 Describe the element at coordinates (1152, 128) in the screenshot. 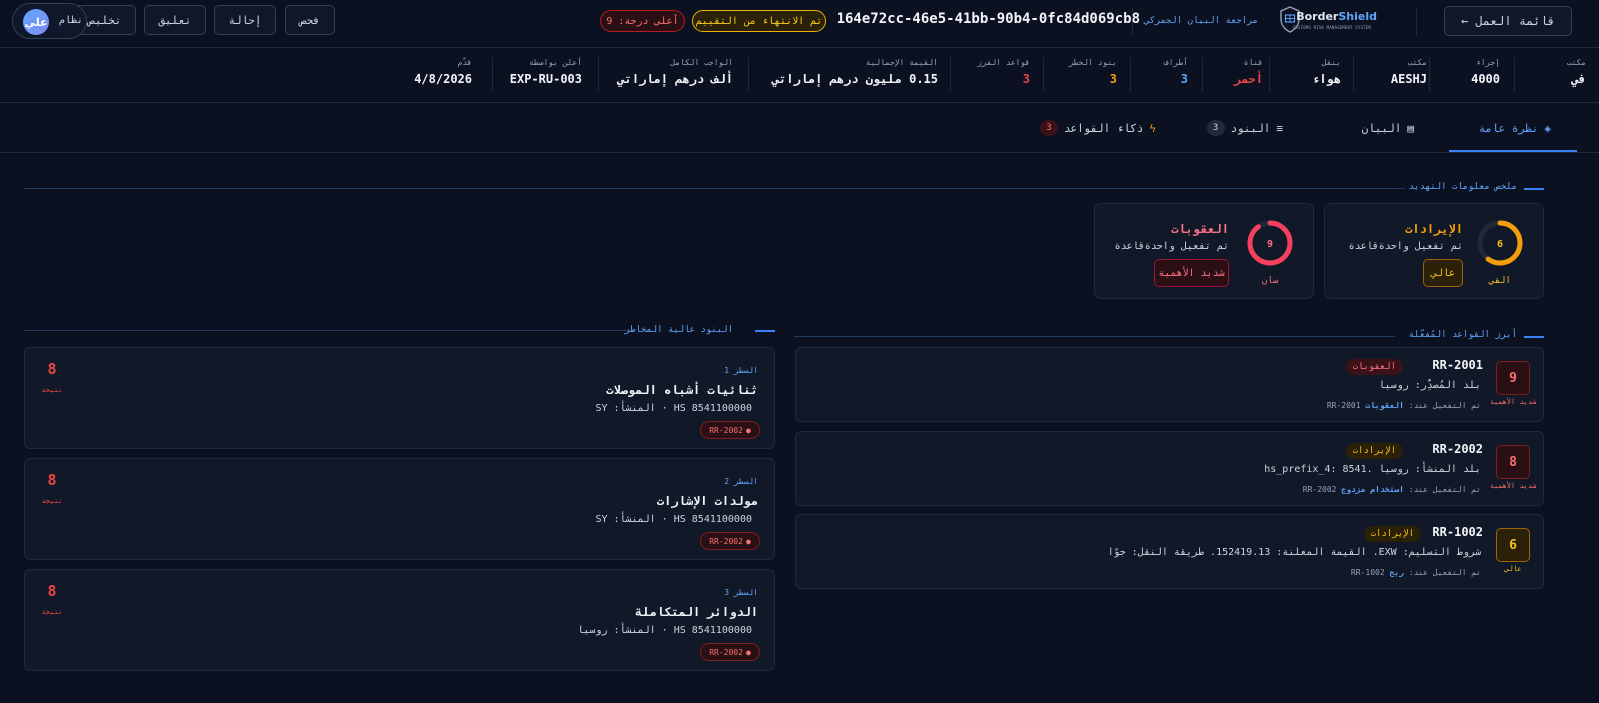

I see `lightning-icon: ϟ` at that location.